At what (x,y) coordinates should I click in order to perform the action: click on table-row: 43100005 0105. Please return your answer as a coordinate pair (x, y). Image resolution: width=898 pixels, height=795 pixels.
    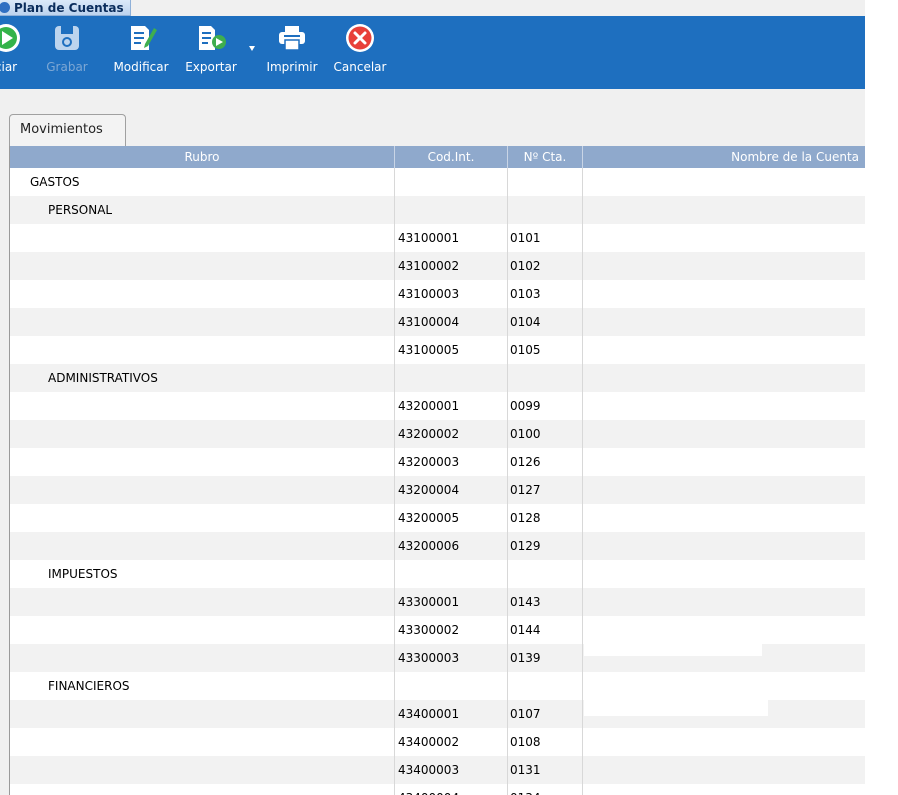
    Looking at the image, I should click on (437, 350).